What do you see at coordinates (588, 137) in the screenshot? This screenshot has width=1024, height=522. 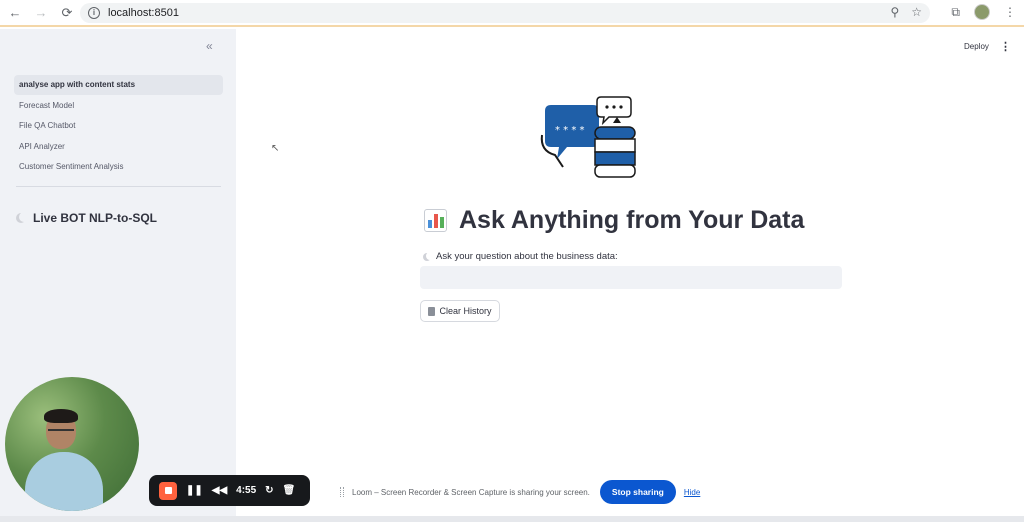 I see `chat-database-illustration: * * * *` at bounding box center [588, 137].